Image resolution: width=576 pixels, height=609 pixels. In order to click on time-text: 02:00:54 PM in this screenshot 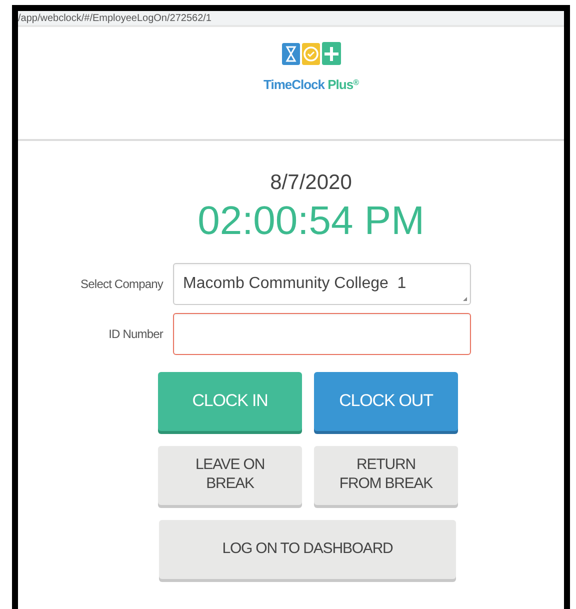, I will do `click(311, 220)`.